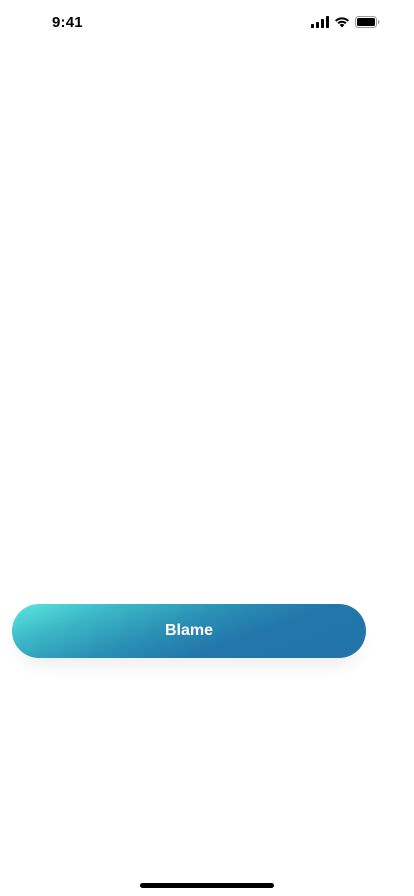 The height and width of the screenshot is (896, 414). Describe the element at coordinates (320, 22) in the screenshot. I see `cellular-signal-icon` at that location.